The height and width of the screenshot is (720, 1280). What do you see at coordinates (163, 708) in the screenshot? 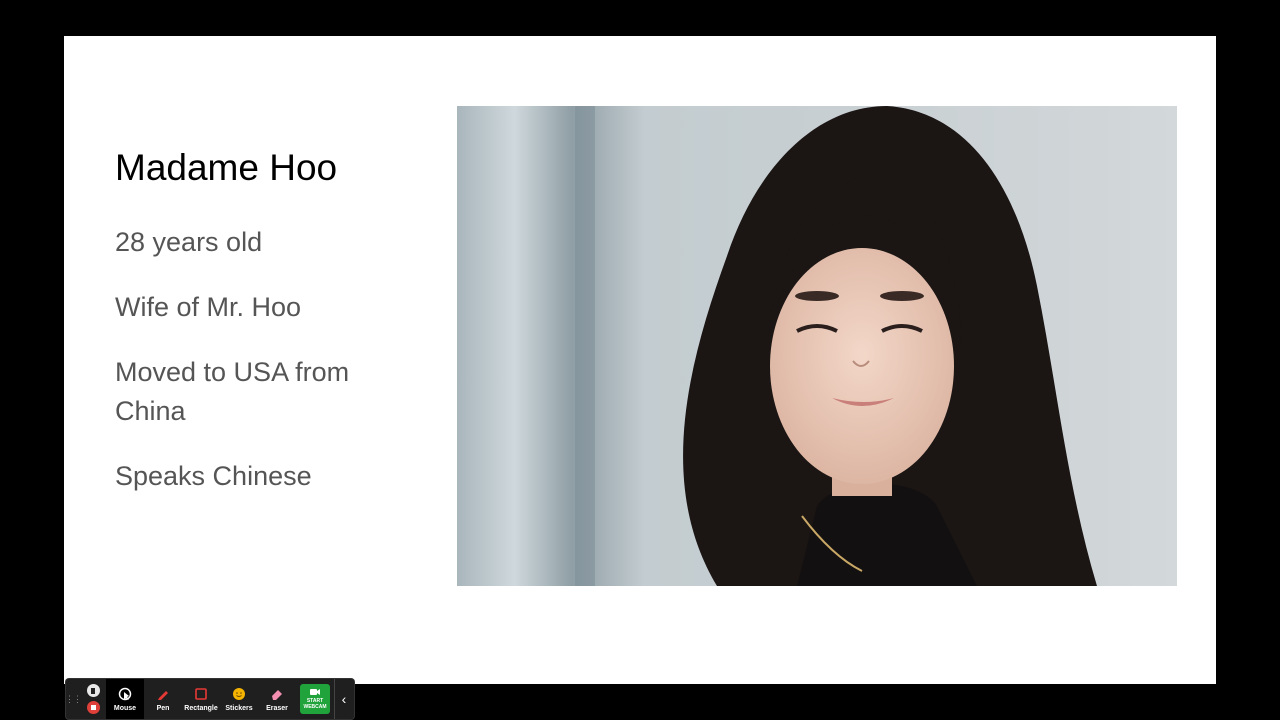
I see `pen-tool-label: Pen` at bounding box center [163, 708].